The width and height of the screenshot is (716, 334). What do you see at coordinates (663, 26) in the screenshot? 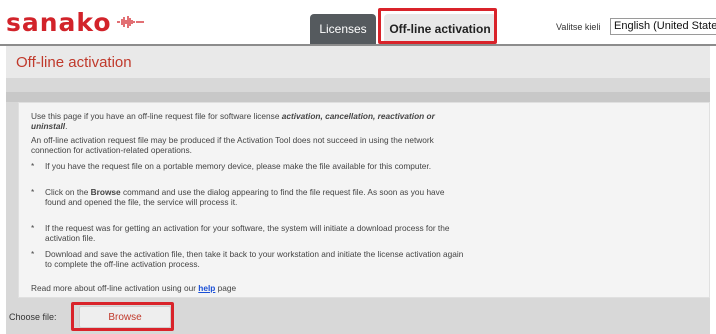
I see `language-select: English (United States)` at bounding box center [663, 26].